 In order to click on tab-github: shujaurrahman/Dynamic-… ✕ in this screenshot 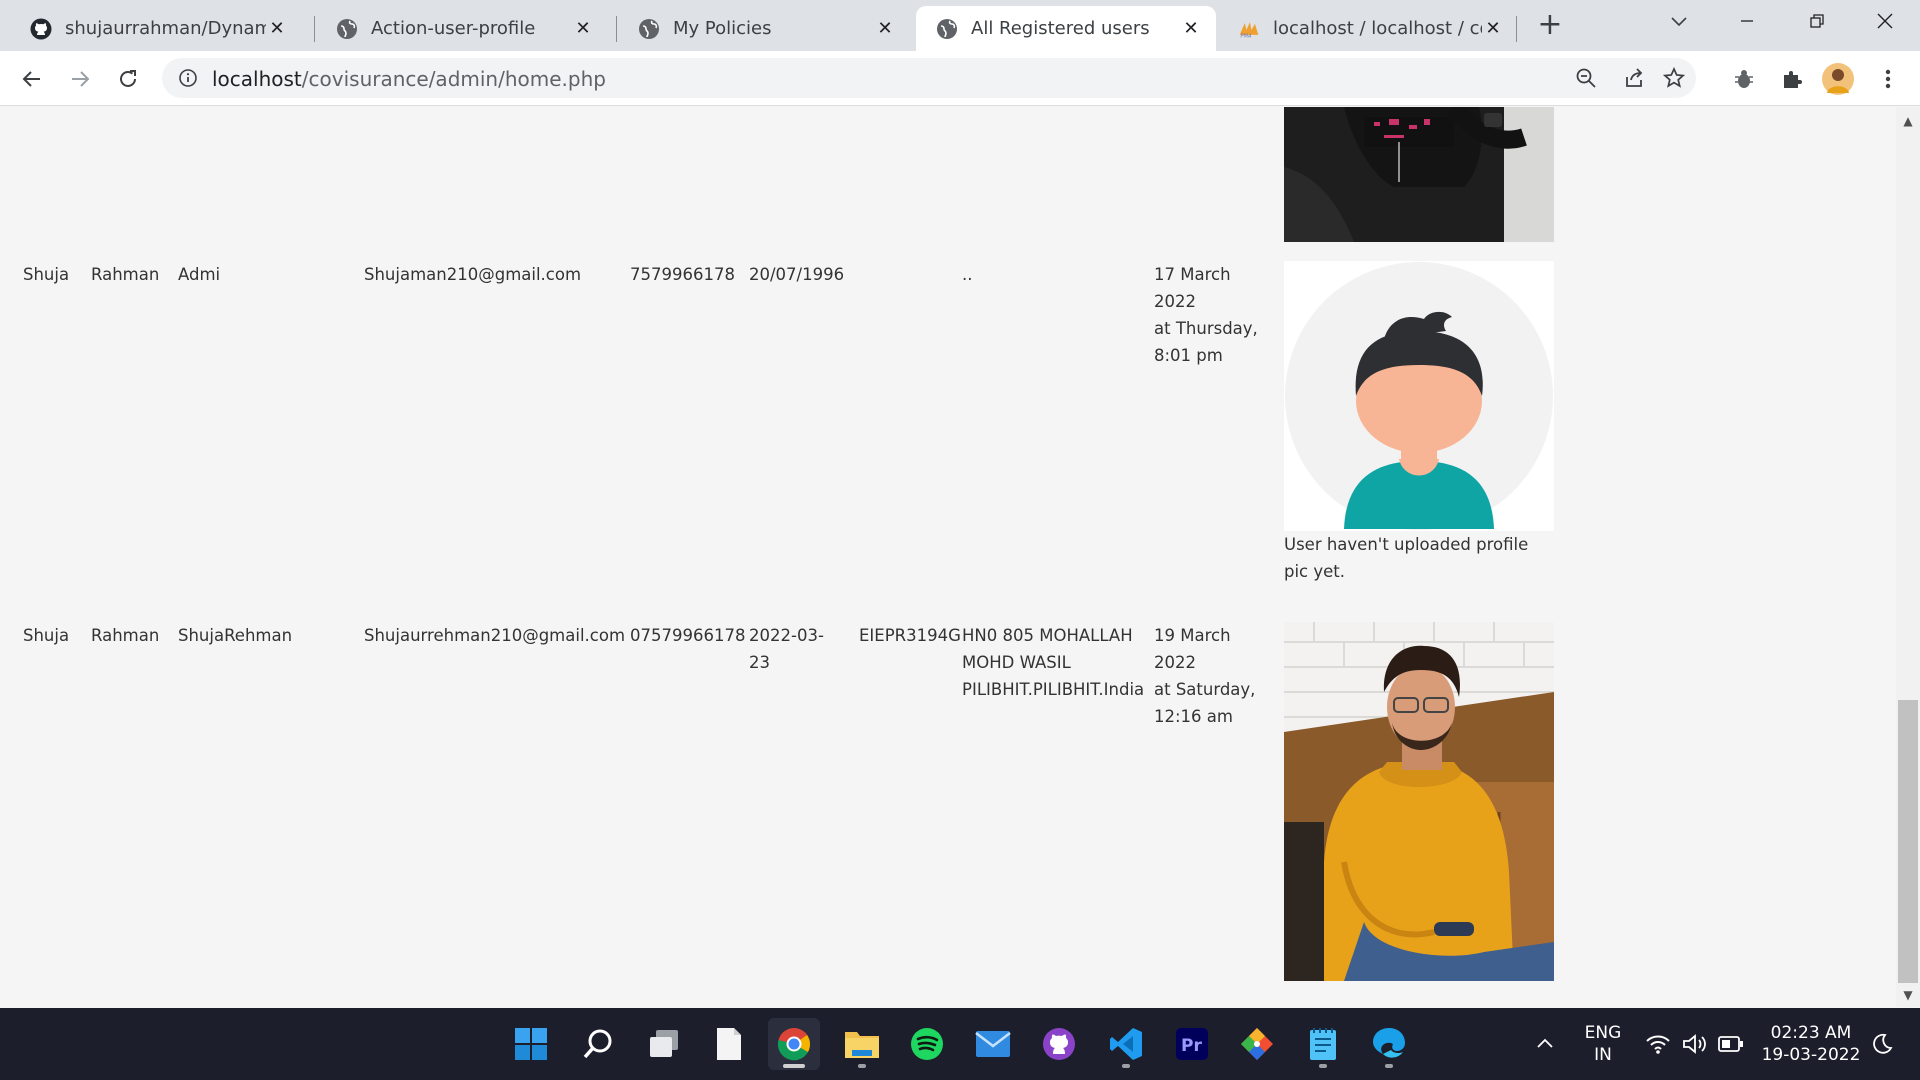, I will do `click(156, 28)`.